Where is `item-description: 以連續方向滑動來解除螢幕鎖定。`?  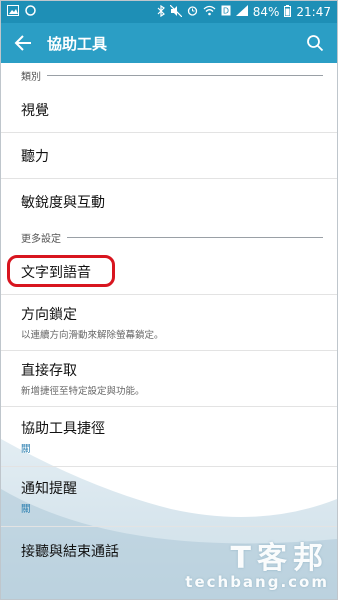 item-description: 以連續方向滑動來解除螢幕鎖定。 is located at coordinates (92, 335).